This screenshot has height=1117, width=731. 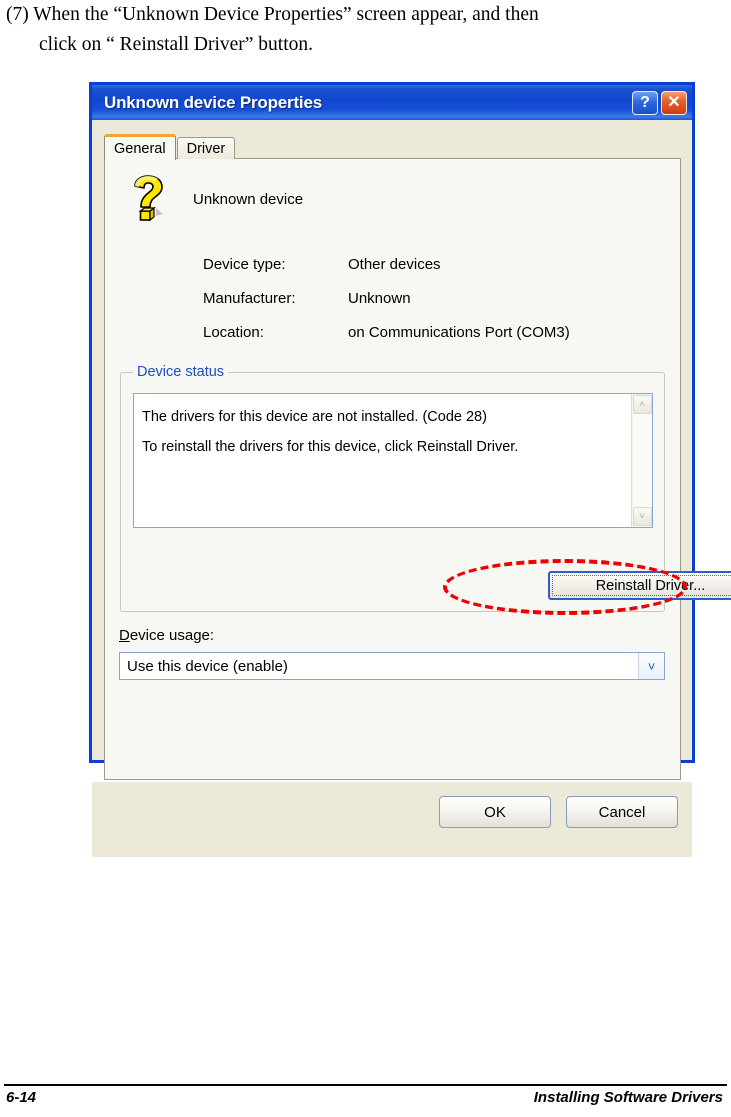 I want to click on device-name-label: Unknown device, so click(x=248, y=199).